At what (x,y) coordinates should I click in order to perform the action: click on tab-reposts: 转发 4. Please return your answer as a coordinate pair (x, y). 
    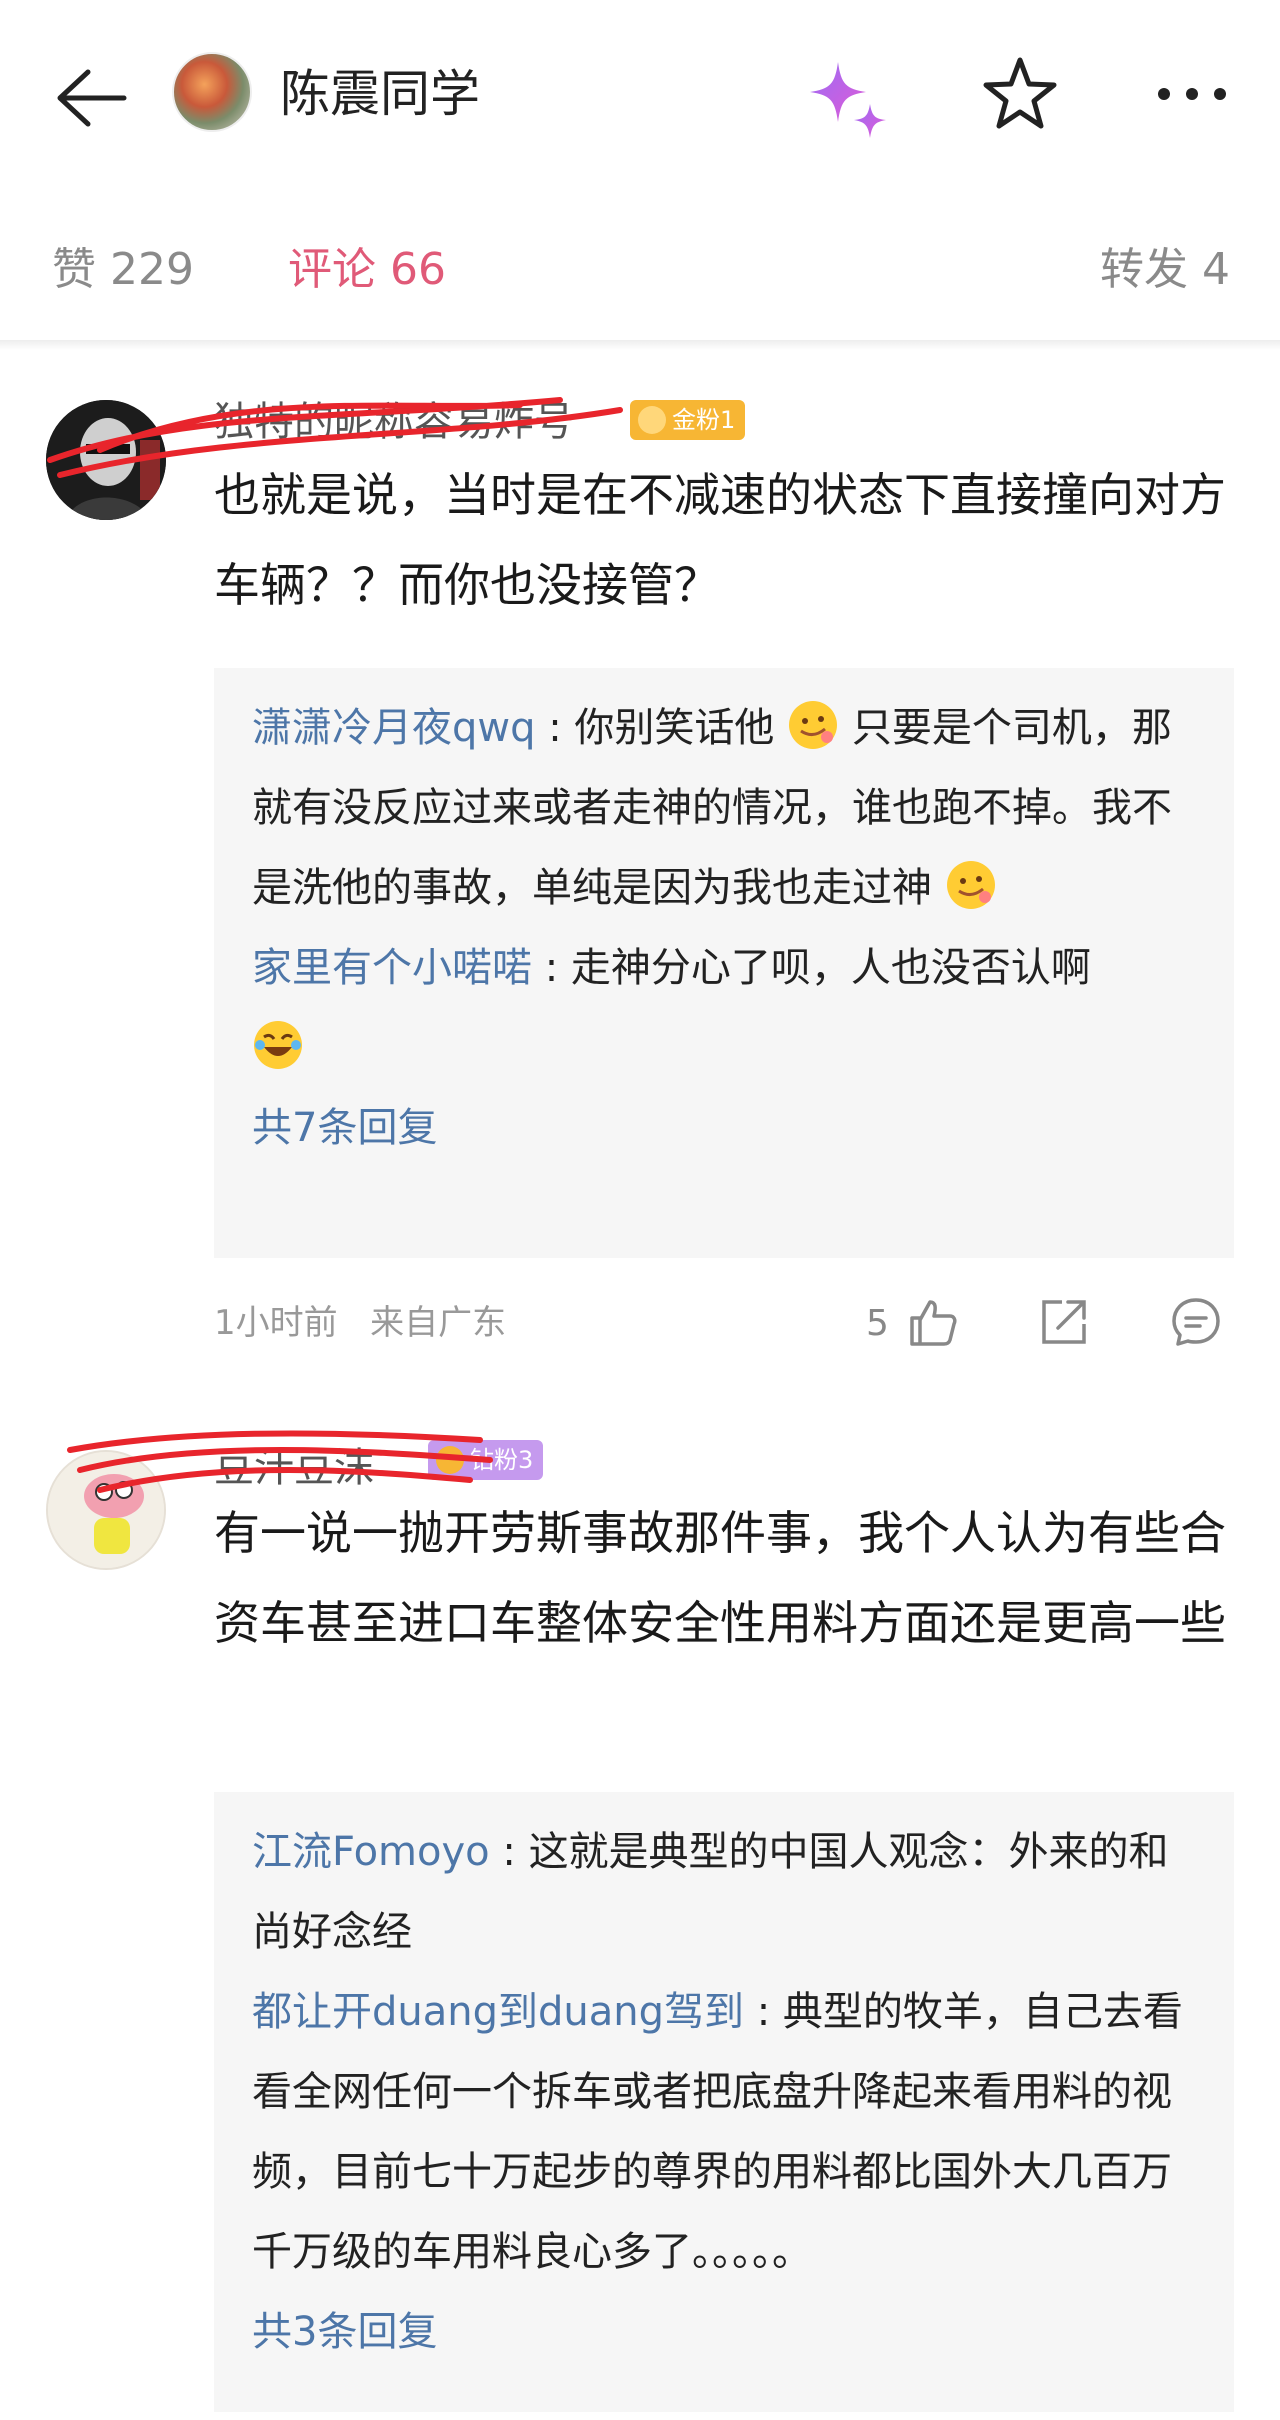
    Looking at the image, I should click on (1165, 270).